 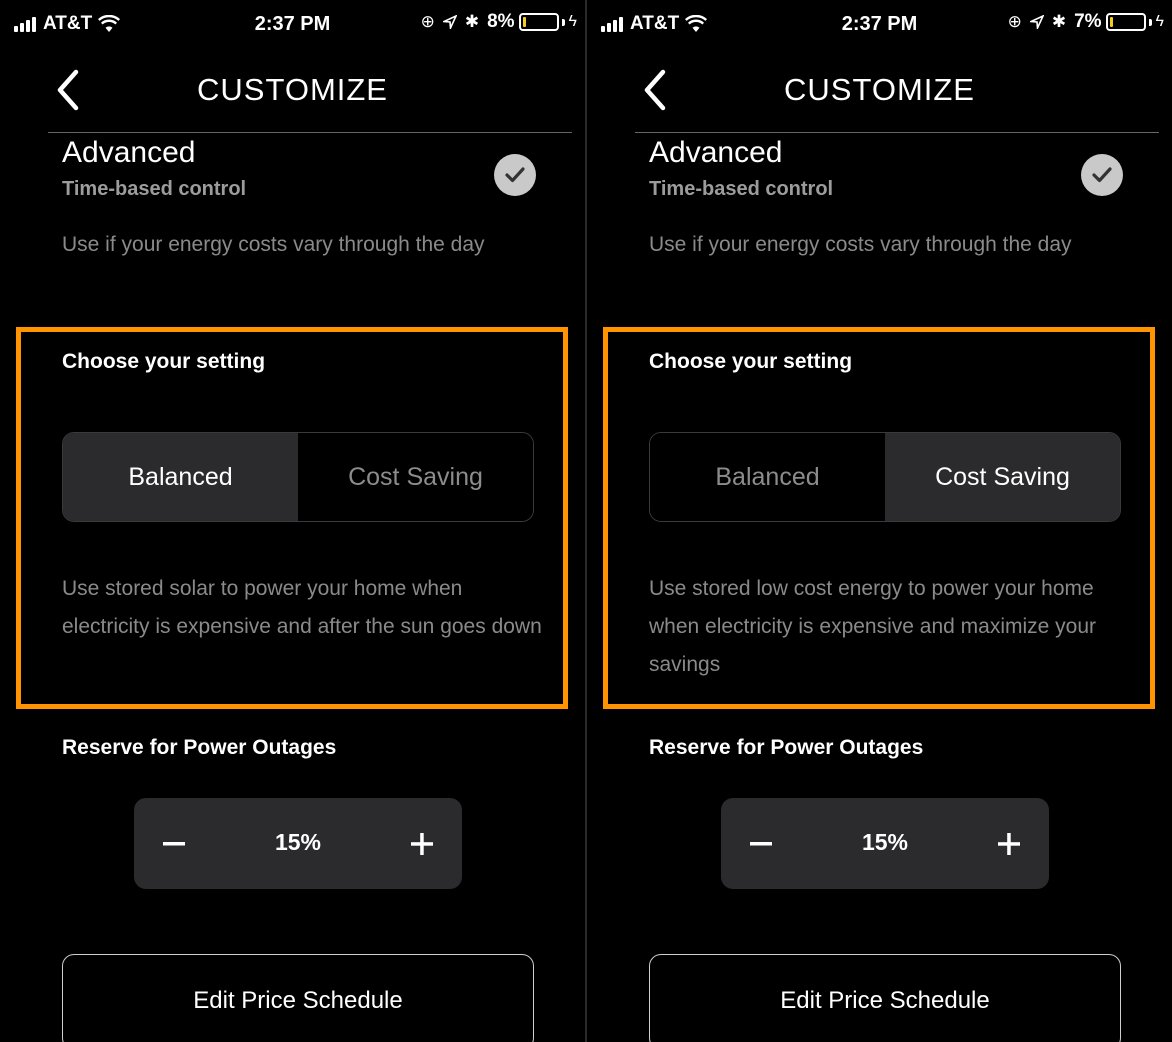 What do you see at coordinates (1088, 21) in the screenshot?
I see `battery-percent: 7%` at bounding box center [1088, 21].